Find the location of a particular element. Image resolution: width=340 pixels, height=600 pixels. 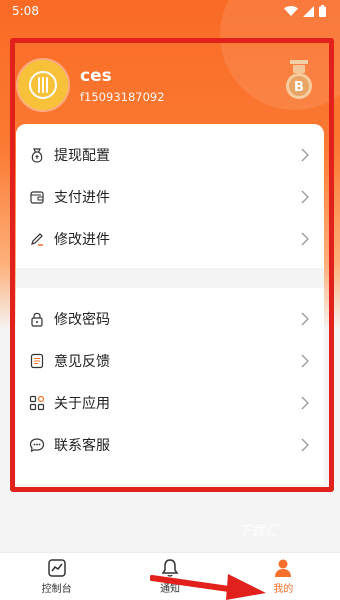

section-divider is located at coordinates (170, 278).